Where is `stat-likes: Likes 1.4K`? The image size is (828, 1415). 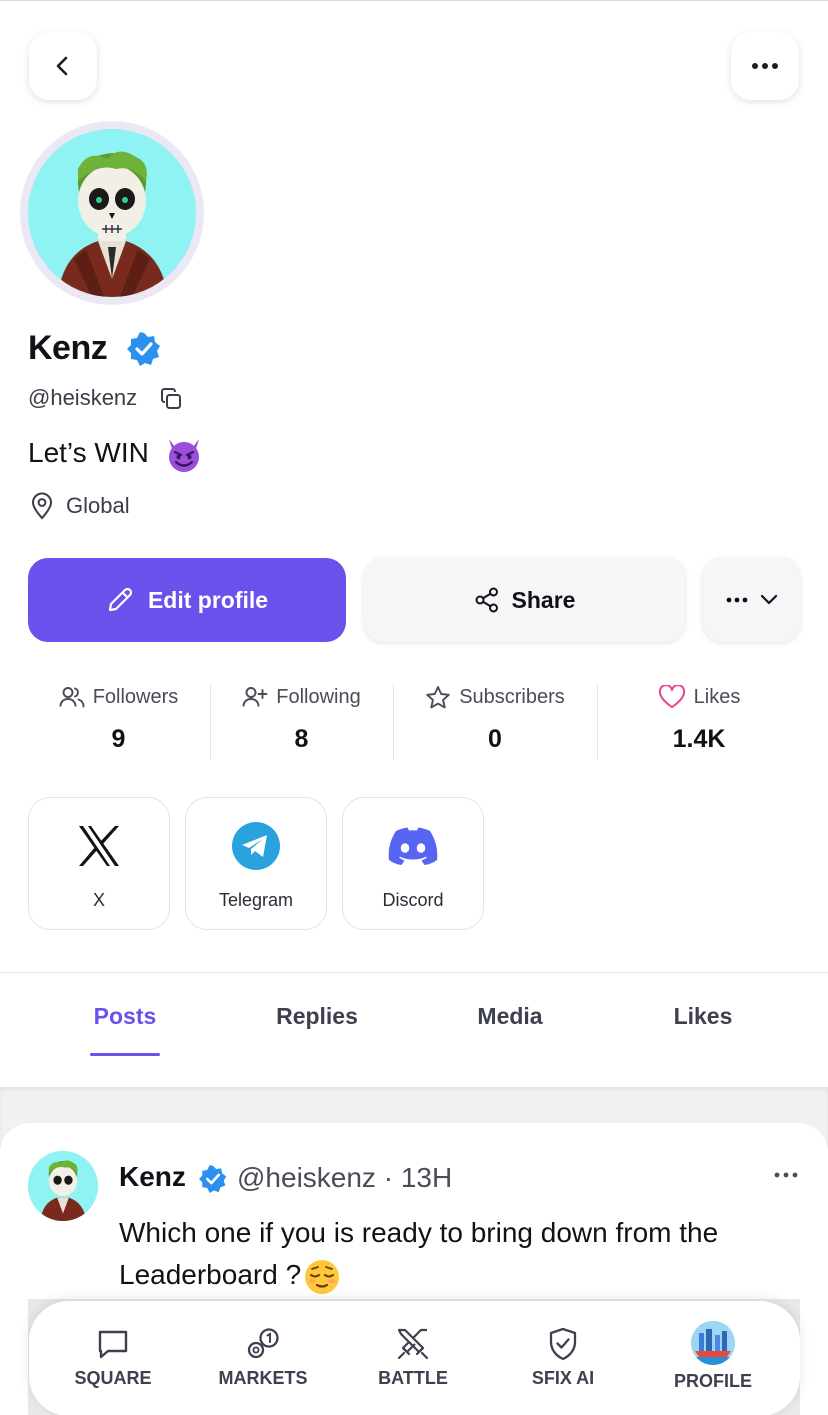
stat-likes: Likes 1.4K is located at coordinates (699, 717).